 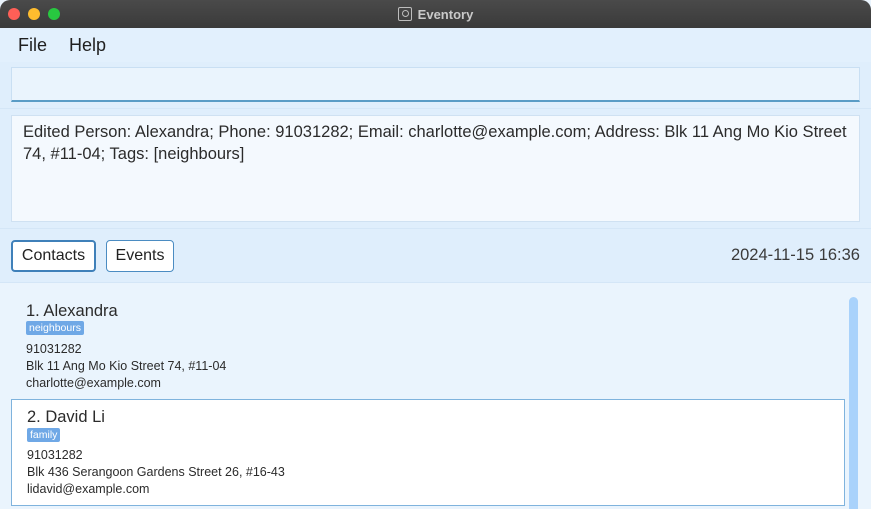 I want to click on menu-bar: File Help, so click(x=435, y=45).